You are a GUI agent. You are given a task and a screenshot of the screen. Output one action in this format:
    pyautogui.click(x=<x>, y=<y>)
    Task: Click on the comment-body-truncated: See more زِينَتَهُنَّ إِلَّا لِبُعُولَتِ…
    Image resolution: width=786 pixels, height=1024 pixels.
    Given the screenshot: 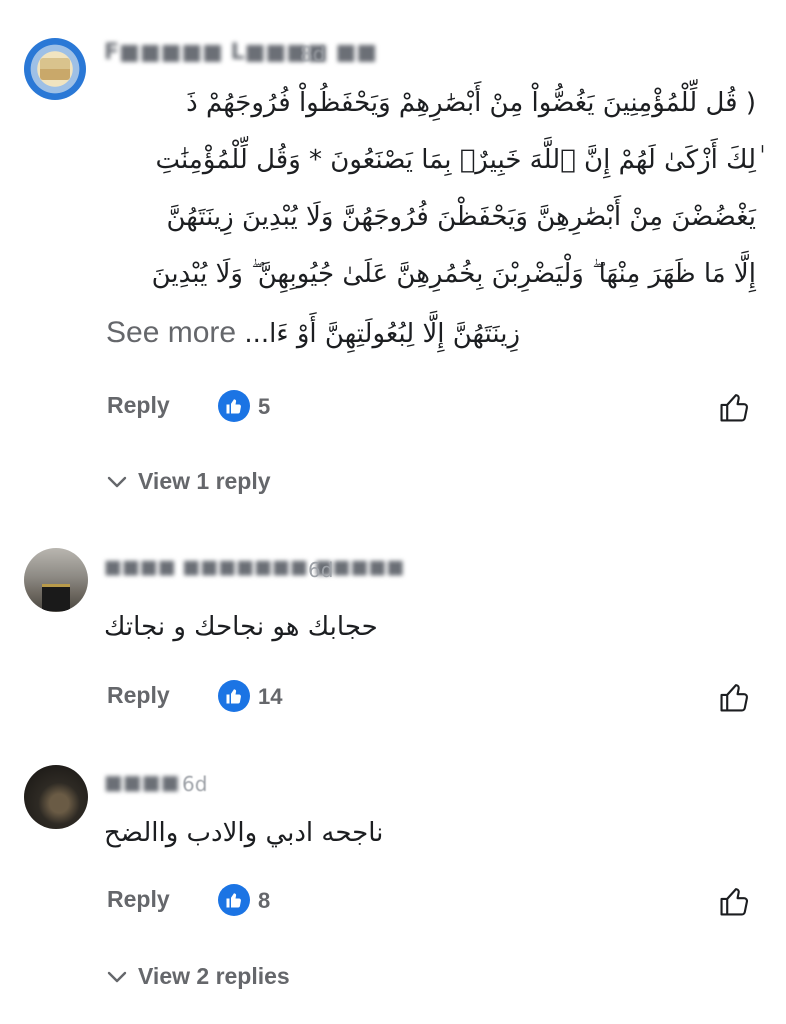 What is the action you would take?
    pyautogui.click(x=313, y=333)
    